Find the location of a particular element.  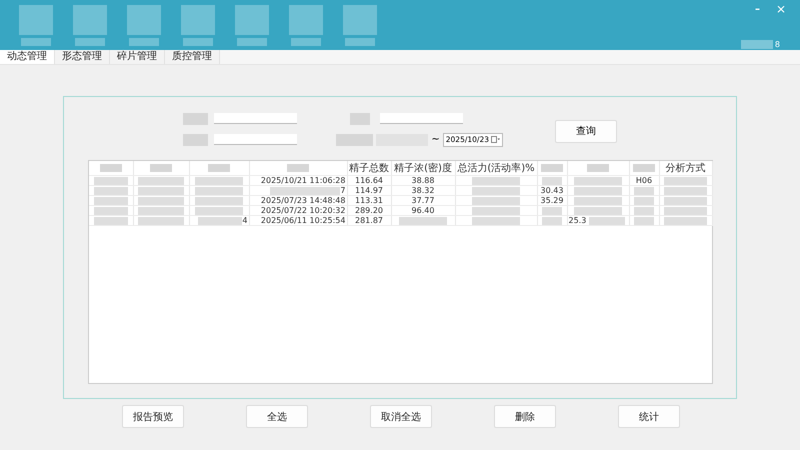

table-cell: 4 is located at coordinates (245, 220).